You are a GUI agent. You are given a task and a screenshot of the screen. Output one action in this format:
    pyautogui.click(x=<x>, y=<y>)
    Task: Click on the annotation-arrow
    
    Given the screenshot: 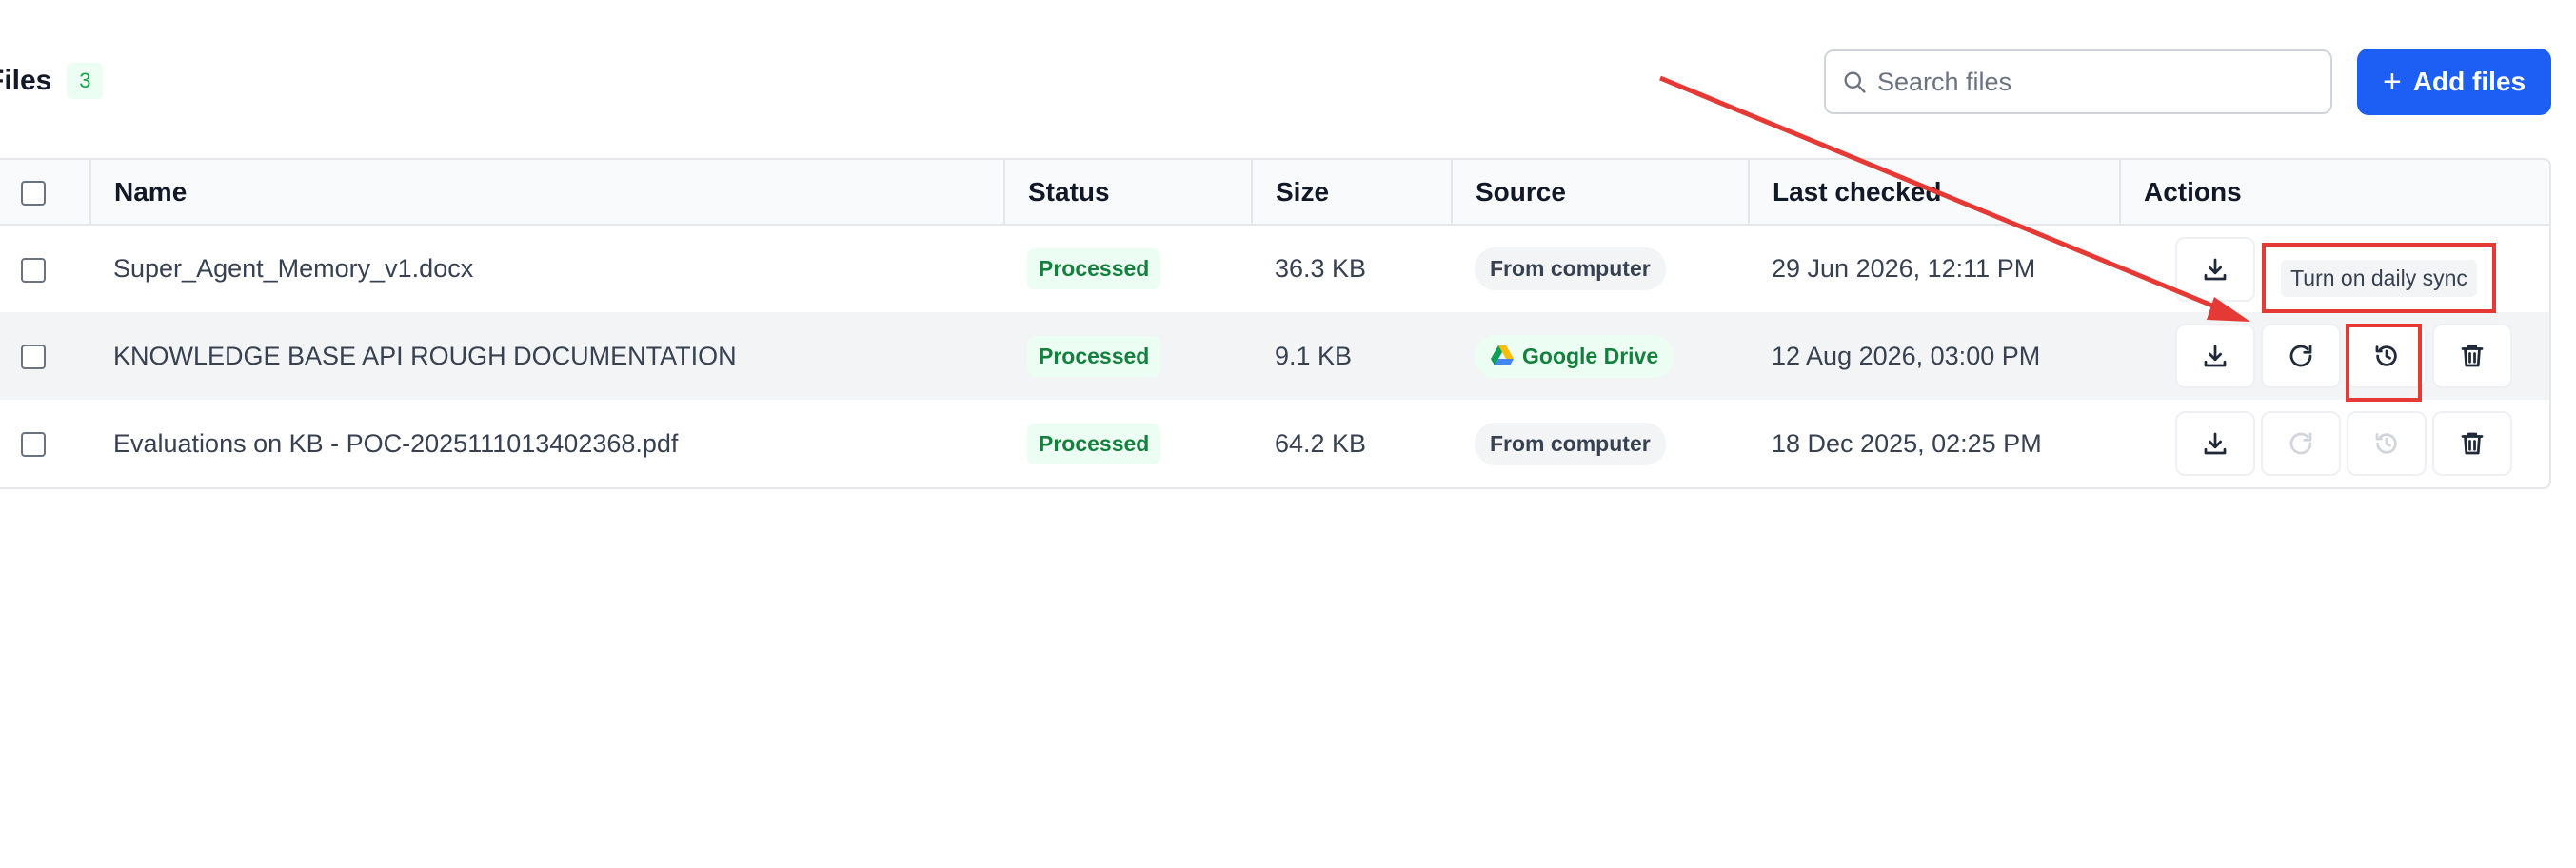 What is the action you would take?
    pyautogui.click(x=1954, y=198)
    